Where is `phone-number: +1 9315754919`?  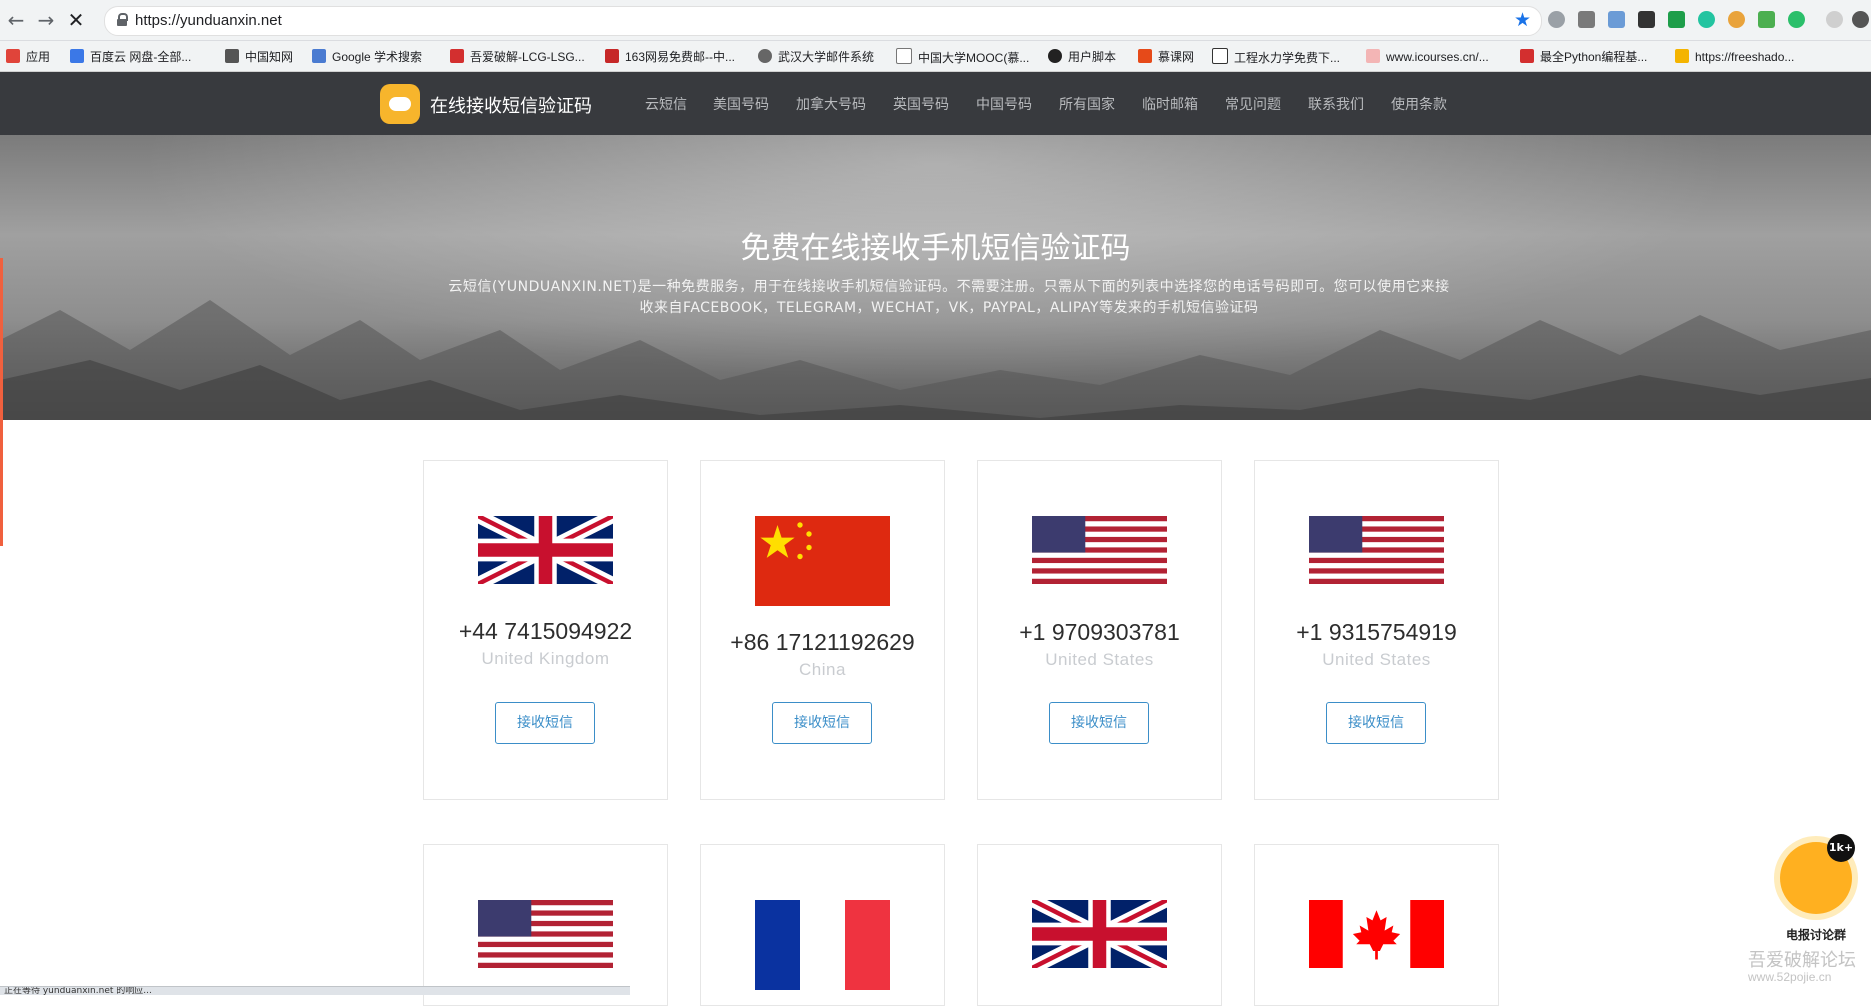 phone-number: +1 9315754919 is located at coordinates (1376, 632).